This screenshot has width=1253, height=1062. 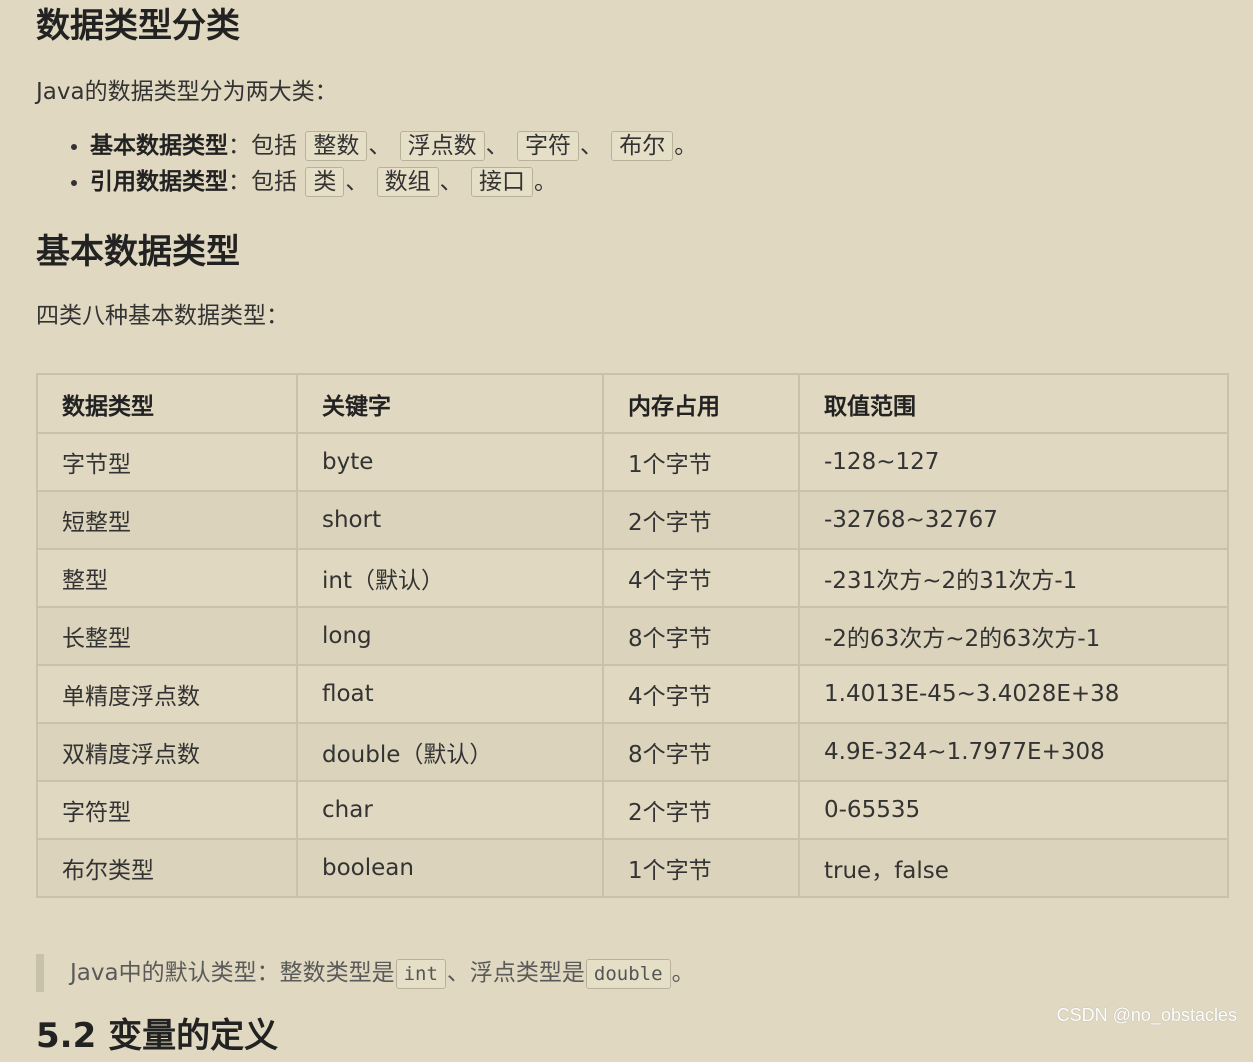 I want to click on table-cell: 字节型, so click(x=167, y=462).